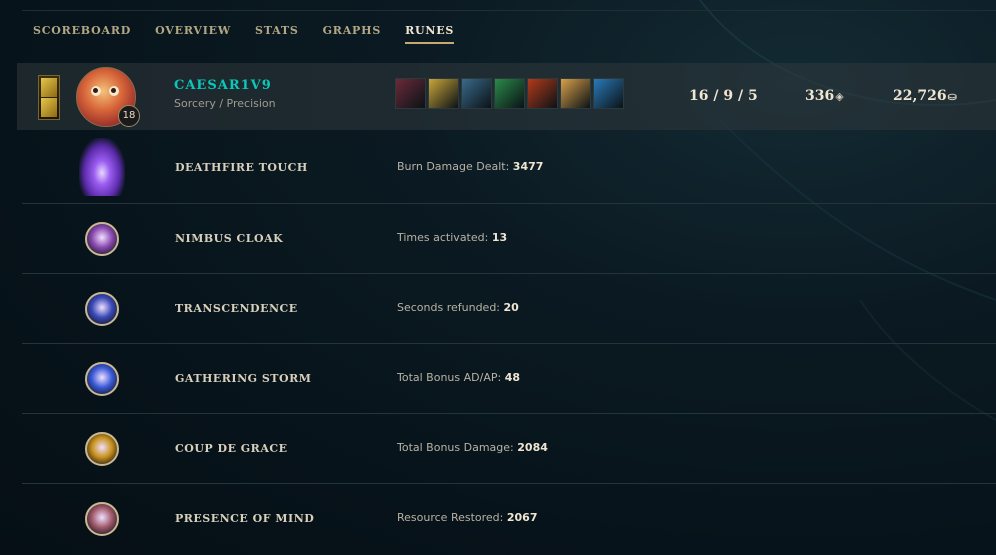 The height and width of the screenshot is (555, 996). Describe the element at coordinates (450, 517) in the screenshot. I see `rune-stat-label: Resource Restored:` at that location.